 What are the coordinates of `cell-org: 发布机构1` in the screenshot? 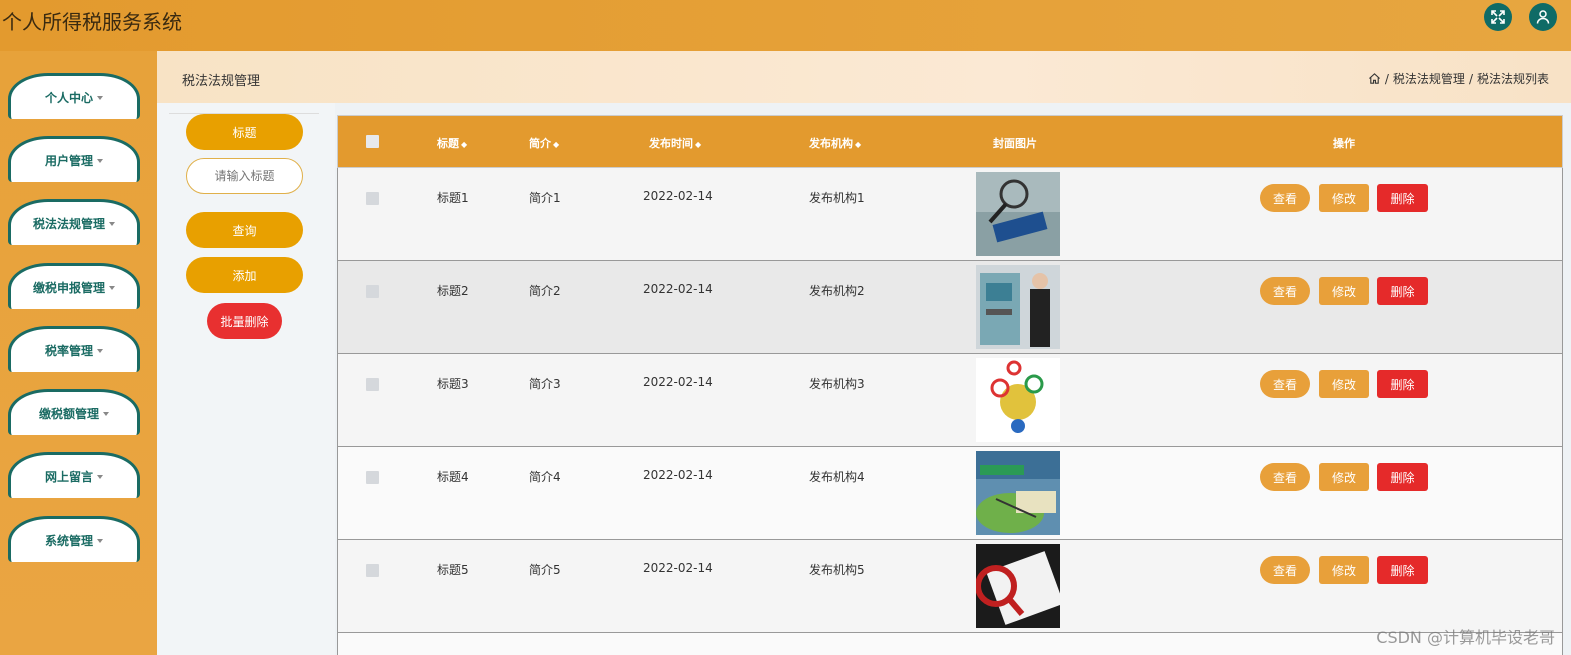 It's located at (837, 198).